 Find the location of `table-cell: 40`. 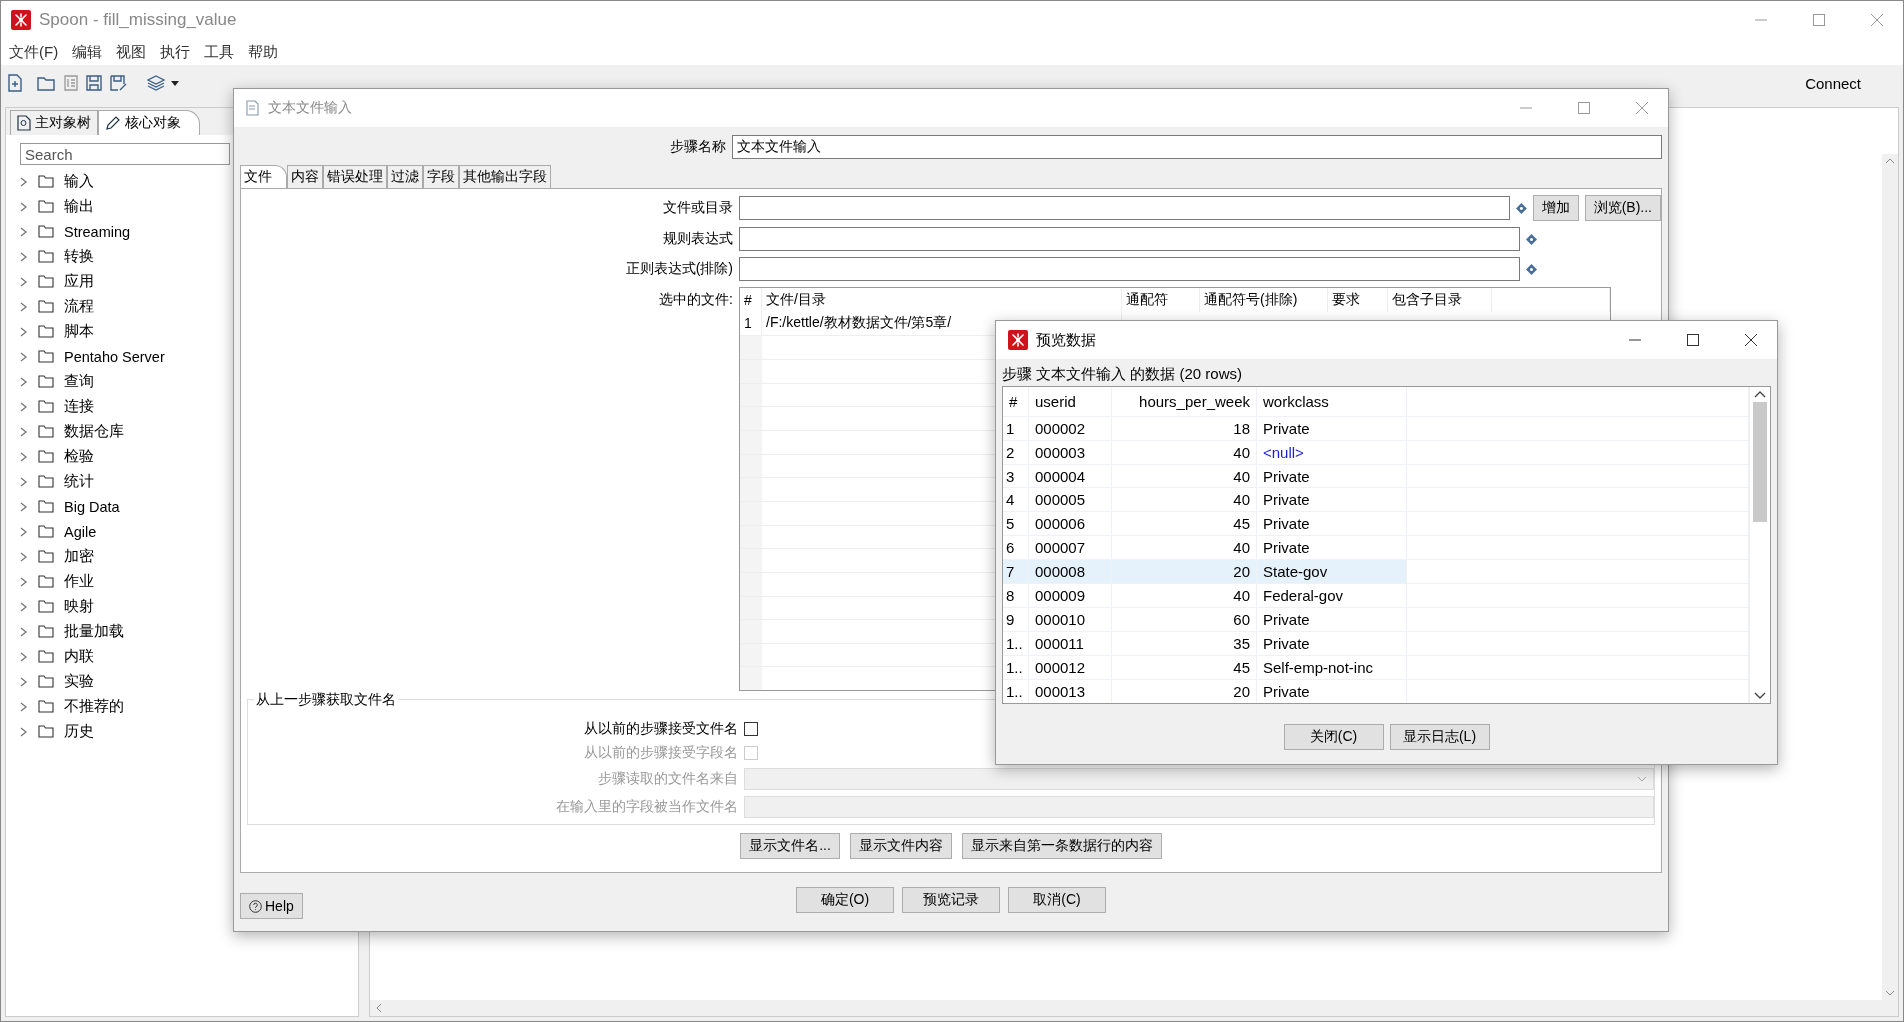

table-cell: 40 is located at coordinates (1184, 596).